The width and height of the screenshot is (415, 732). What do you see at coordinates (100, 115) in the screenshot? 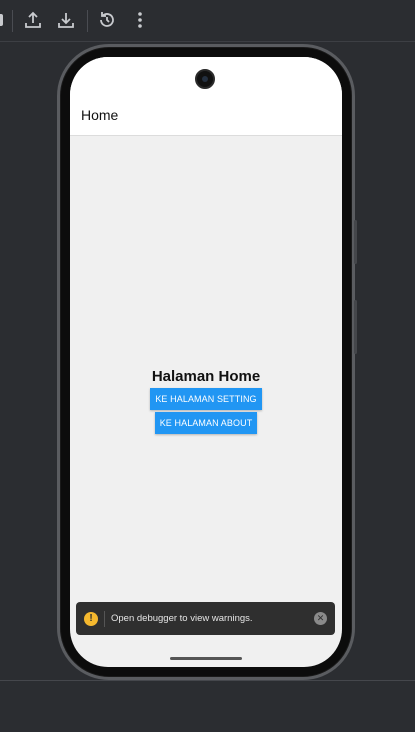
I see `app-bar-title: Home` at bounding box center [100, 115].